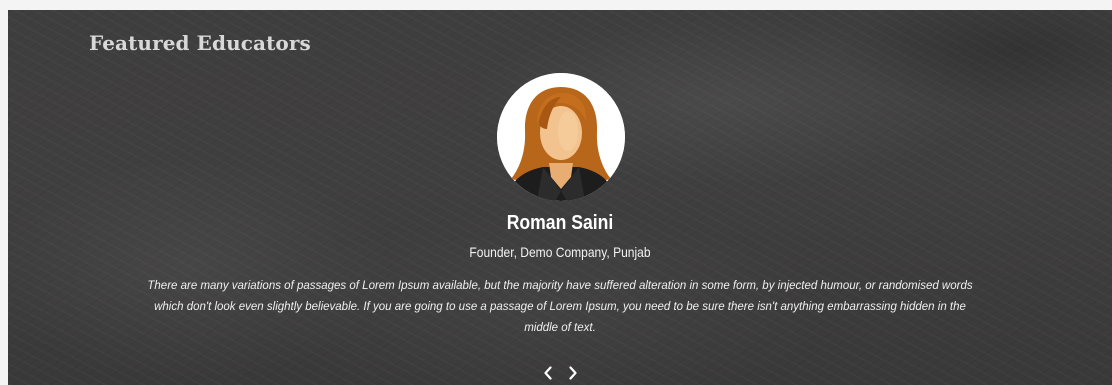 The width and height of the screenshot is (1112, 385). I want to click on female-avatar-icon, so click(561, 137).